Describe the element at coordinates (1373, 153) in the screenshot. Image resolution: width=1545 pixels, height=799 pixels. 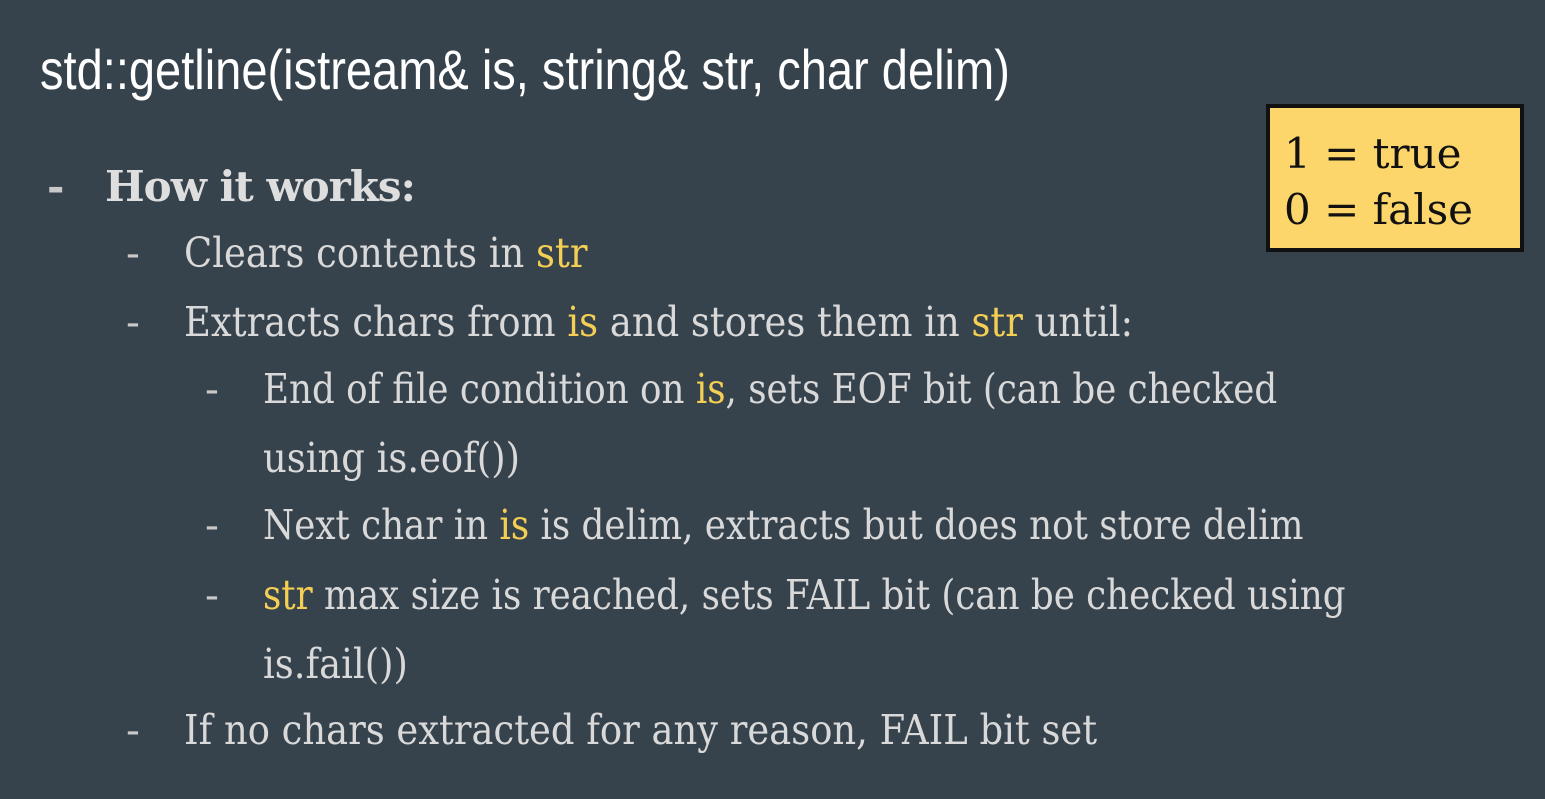
I see `legend-true-line: 1 = true` at that location.